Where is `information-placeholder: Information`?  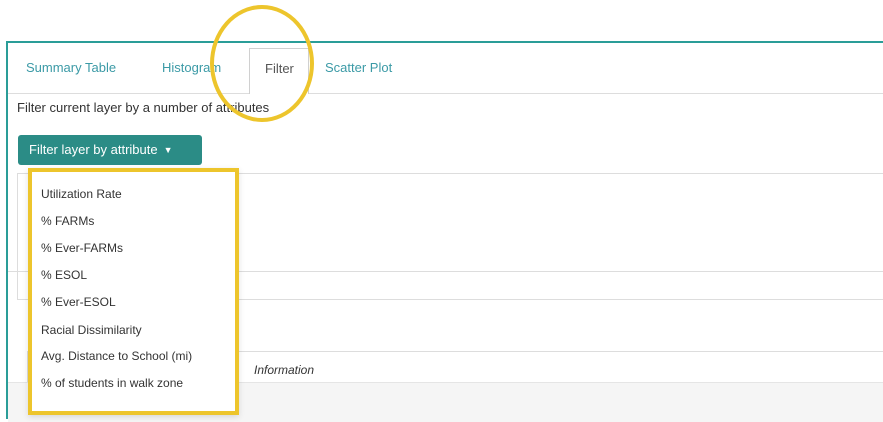 information-placeholder: Information is located at coordinates (284, 370).